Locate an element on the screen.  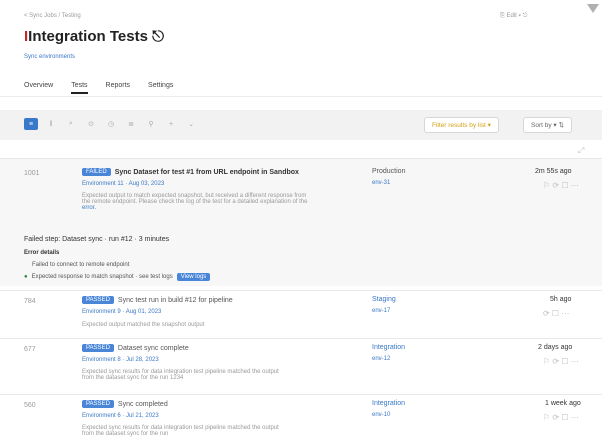
row-id: 560 is located at coordinates (30, 405).